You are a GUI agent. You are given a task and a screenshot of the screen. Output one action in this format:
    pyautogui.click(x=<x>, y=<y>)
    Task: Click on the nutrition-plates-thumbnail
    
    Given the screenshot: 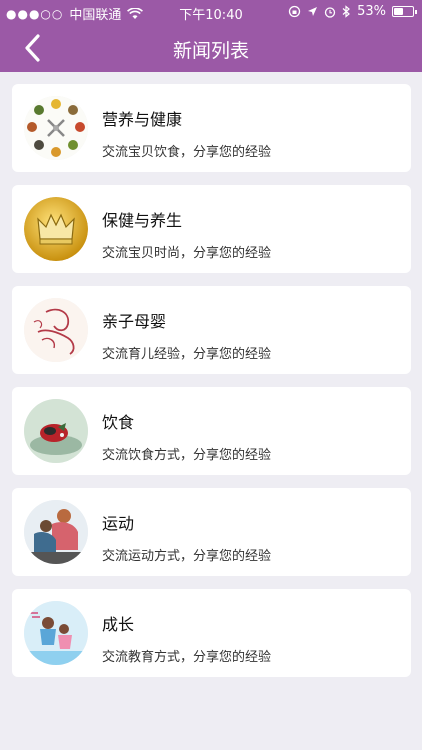 What is the action you would take?
    pyautogui.click(x=56, y=128)
    